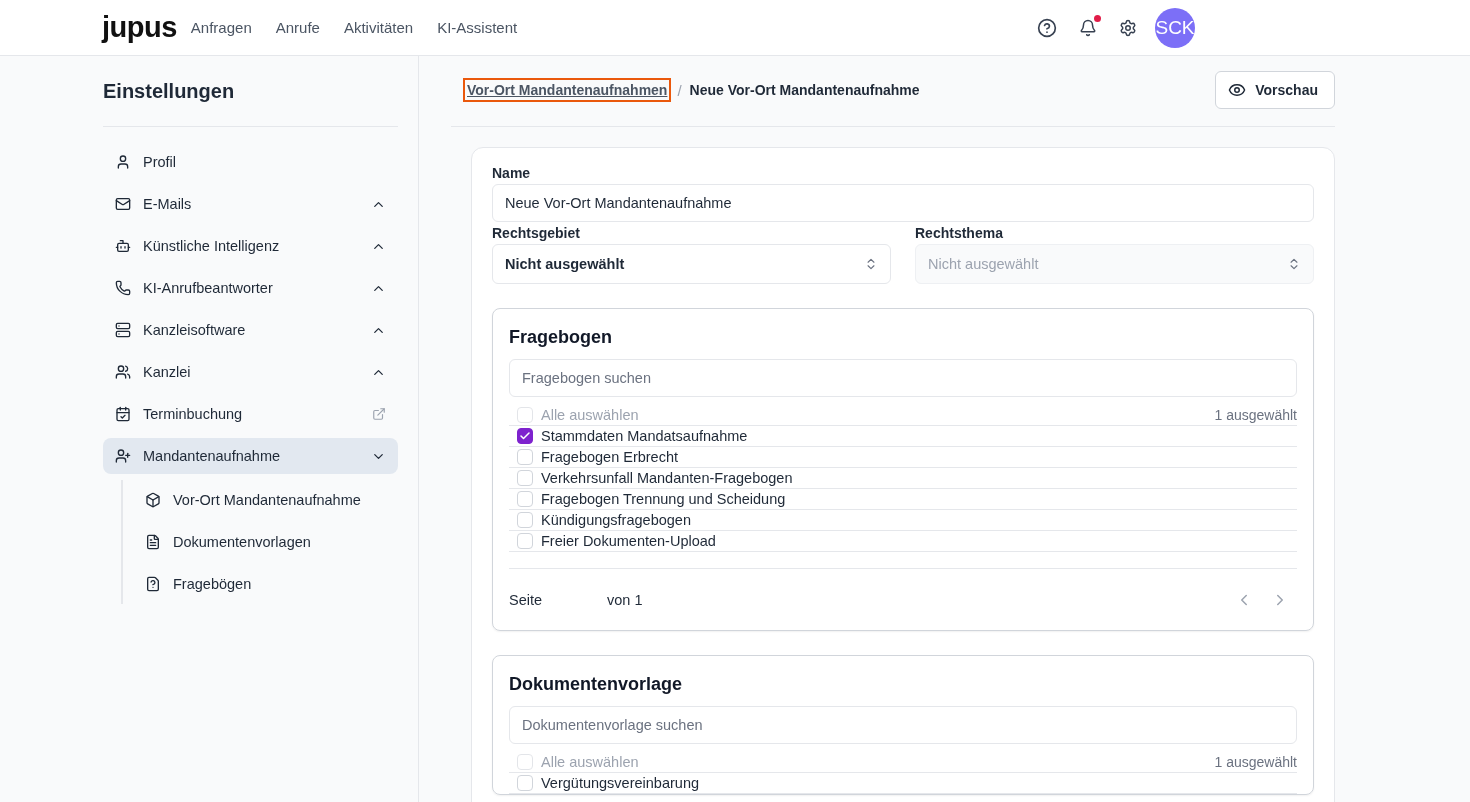 This screenshot has width=1470, height=802. I want to click on checkbox-label: Freier Dokumenten-Upload, so click(629, 541).